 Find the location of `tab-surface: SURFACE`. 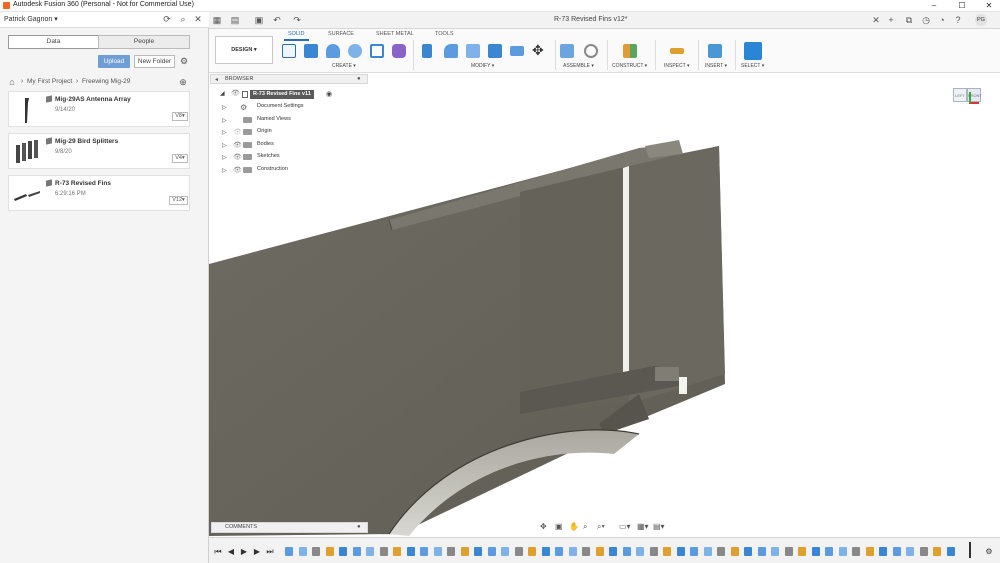

tab-surface: SURFACE is located at coordinates (341, 34).